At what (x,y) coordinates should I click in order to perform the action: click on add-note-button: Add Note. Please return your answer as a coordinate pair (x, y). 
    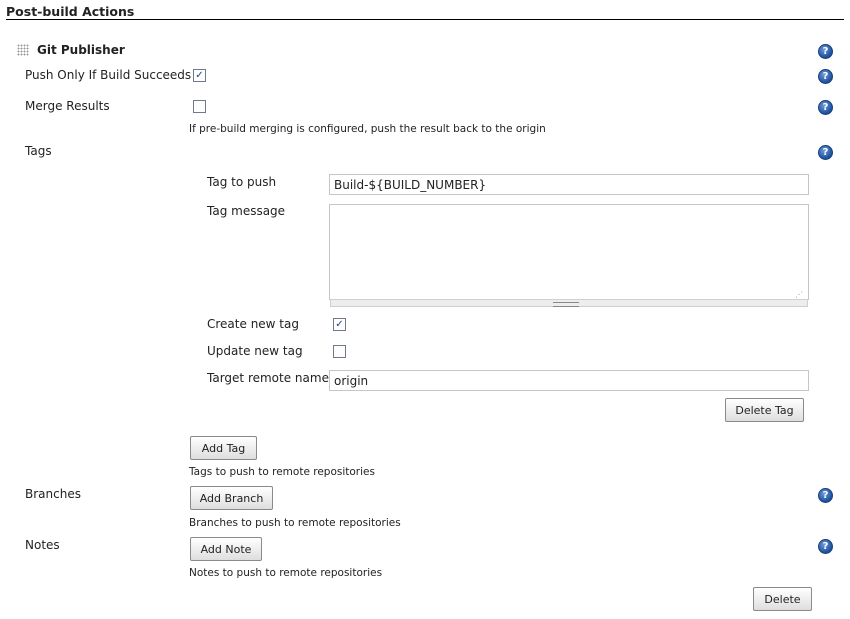
    Looking at the image, I should click on (226, 549).